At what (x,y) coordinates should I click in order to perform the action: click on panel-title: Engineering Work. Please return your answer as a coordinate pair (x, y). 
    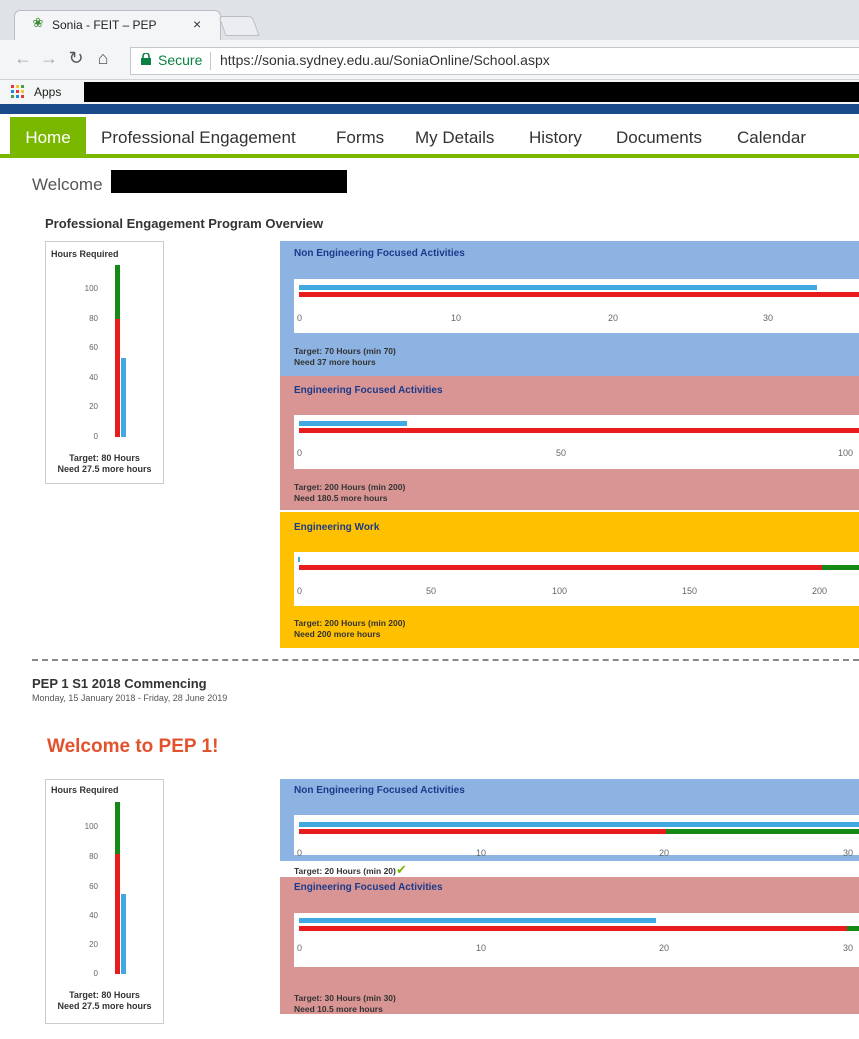
    Looking at the image, I should click on (337, 527).